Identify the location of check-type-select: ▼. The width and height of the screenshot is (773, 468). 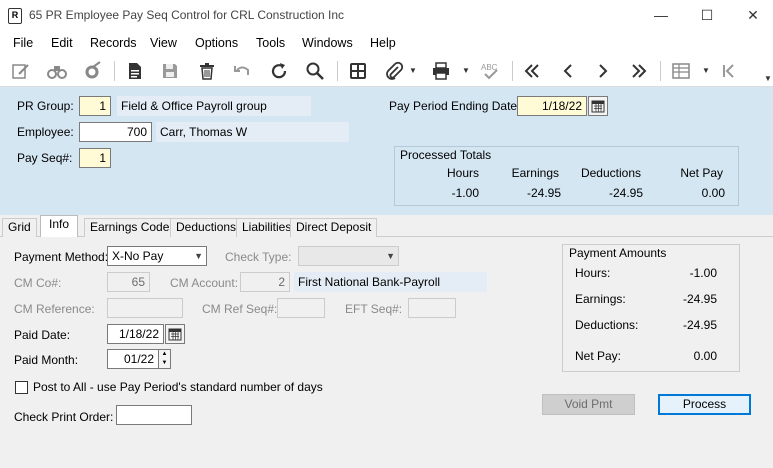
(348, 256).